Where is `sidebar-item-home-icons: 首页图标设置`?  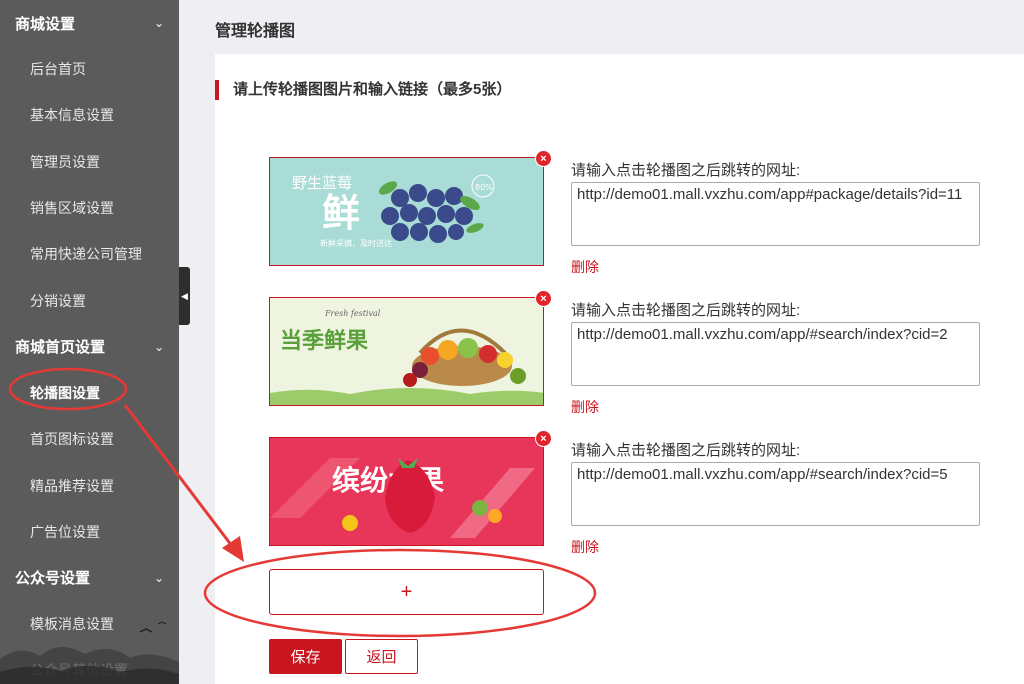 sidebar-item-home-icons: 首页图标设置 is located at coordinates (89, 439).